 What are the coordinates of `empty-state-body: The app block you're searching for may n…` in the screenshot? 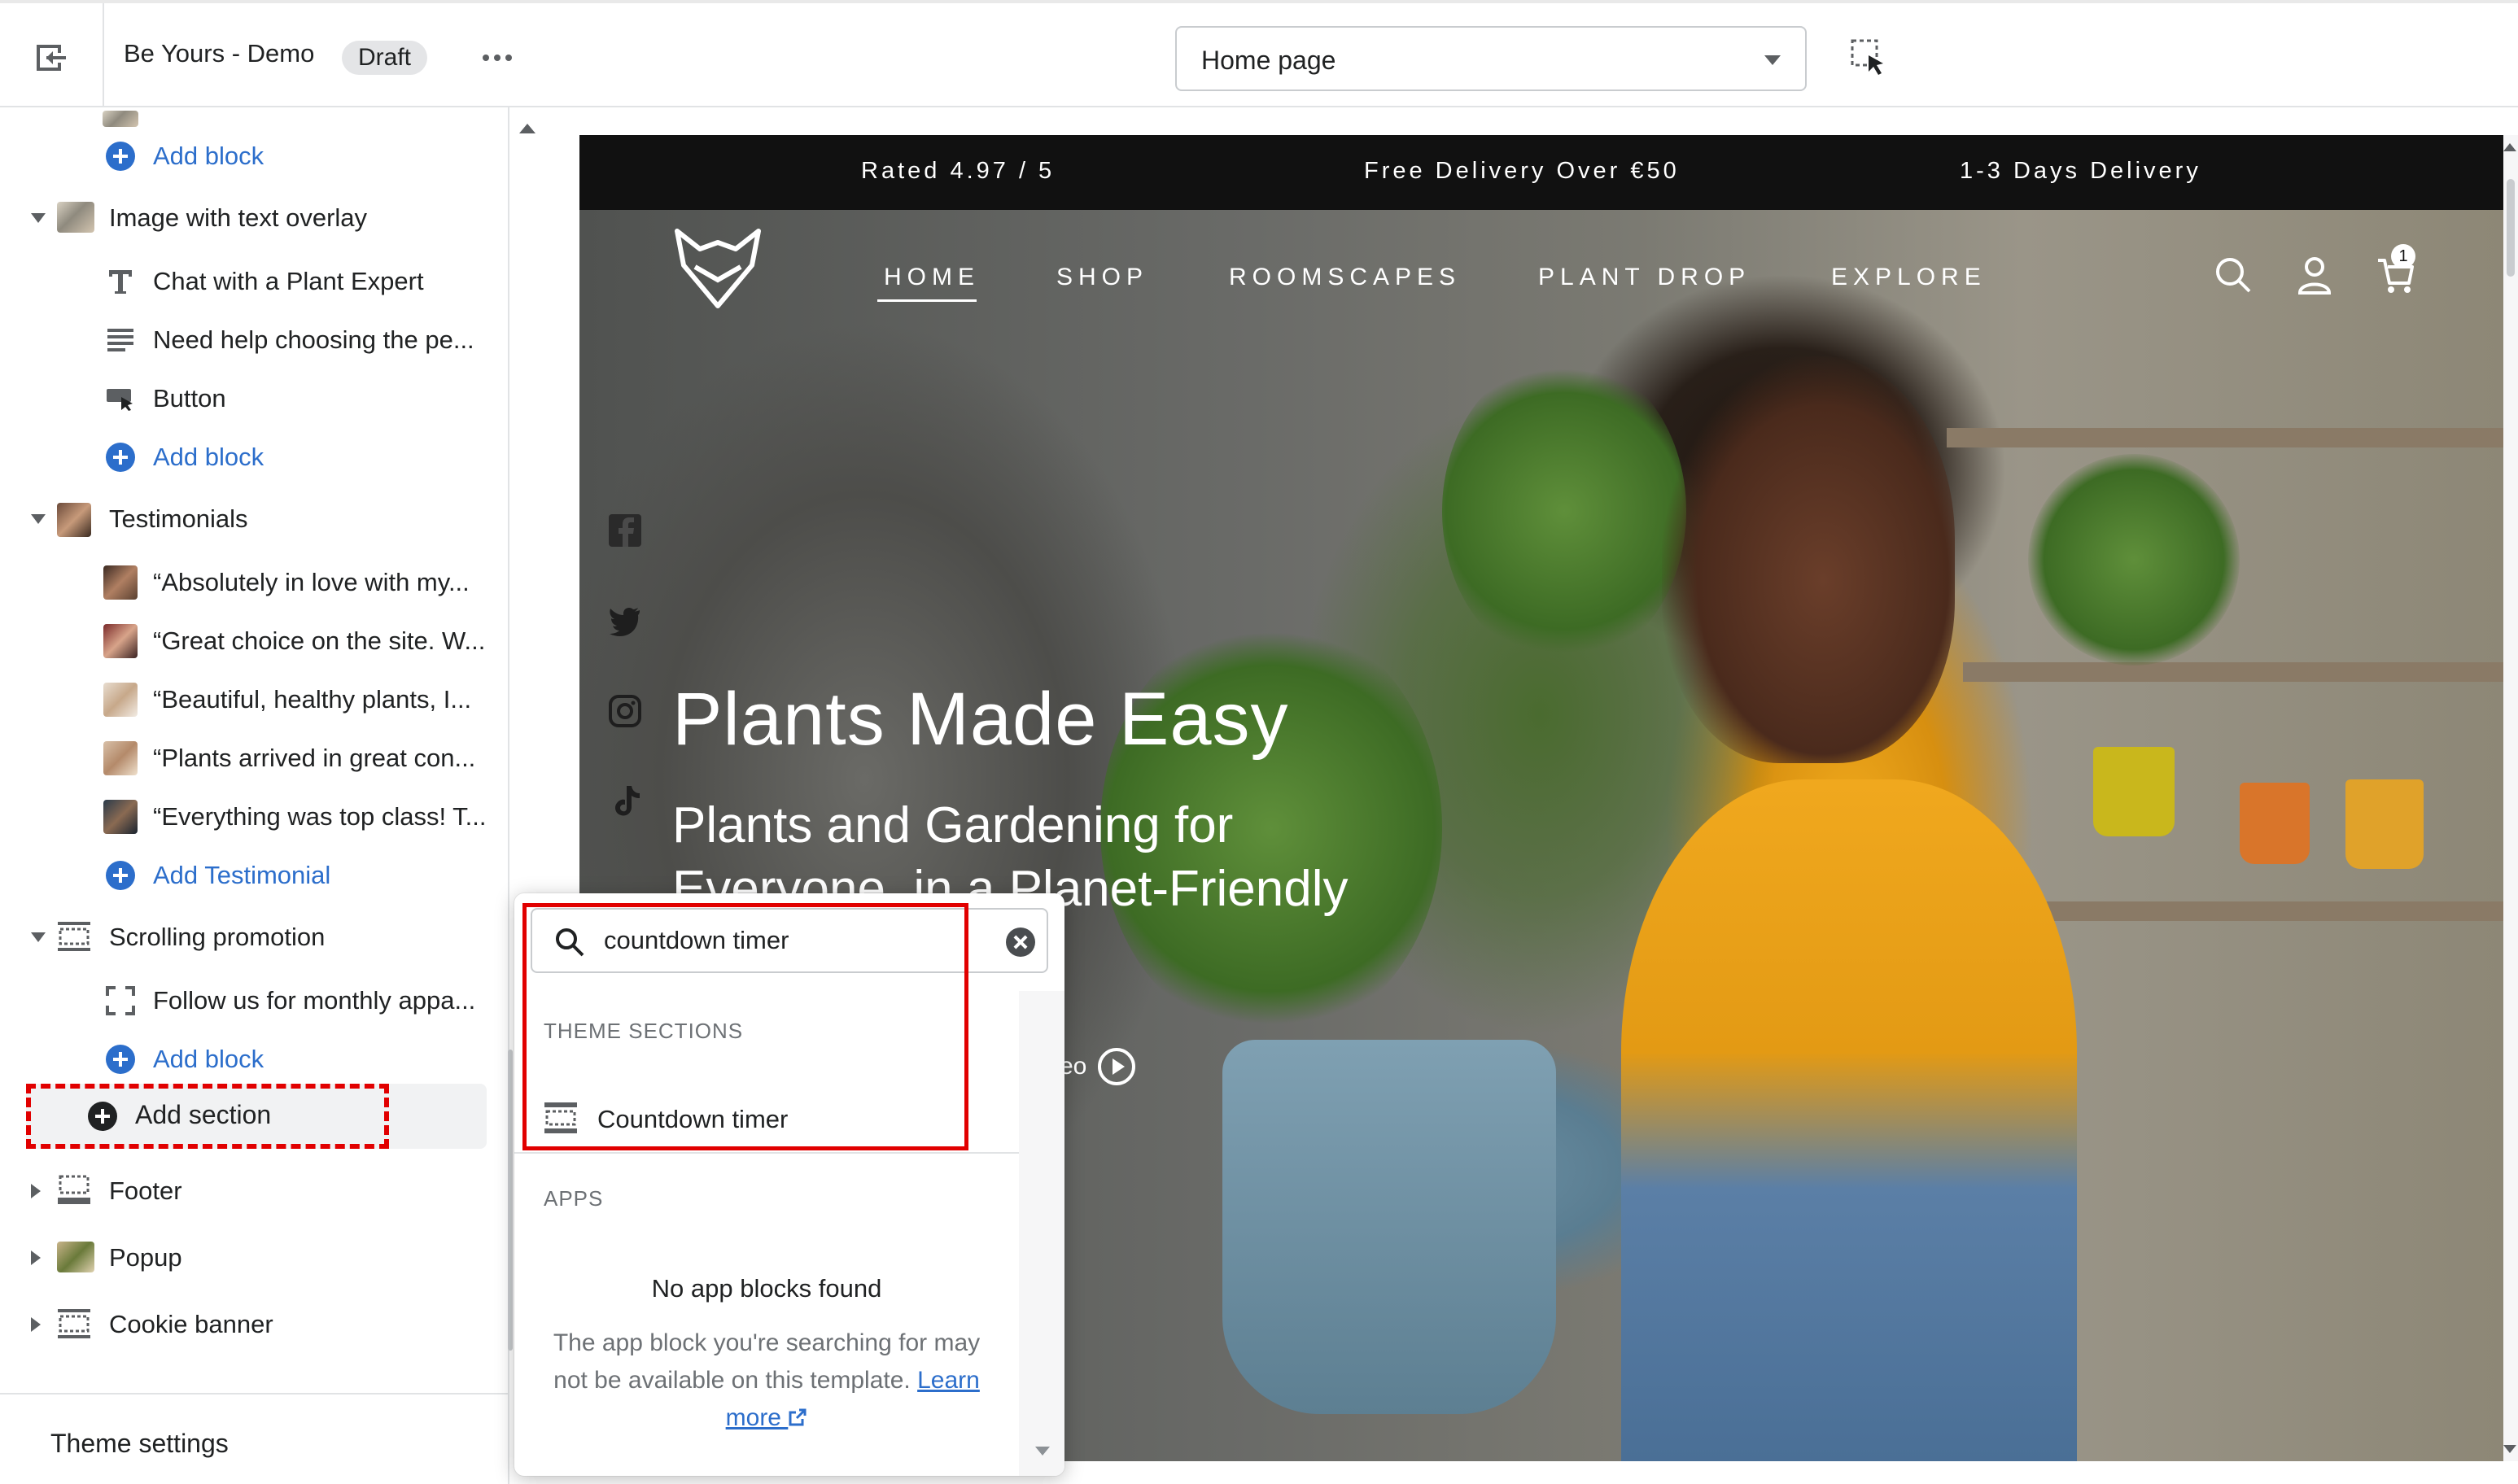 It's located at (767, 1381).